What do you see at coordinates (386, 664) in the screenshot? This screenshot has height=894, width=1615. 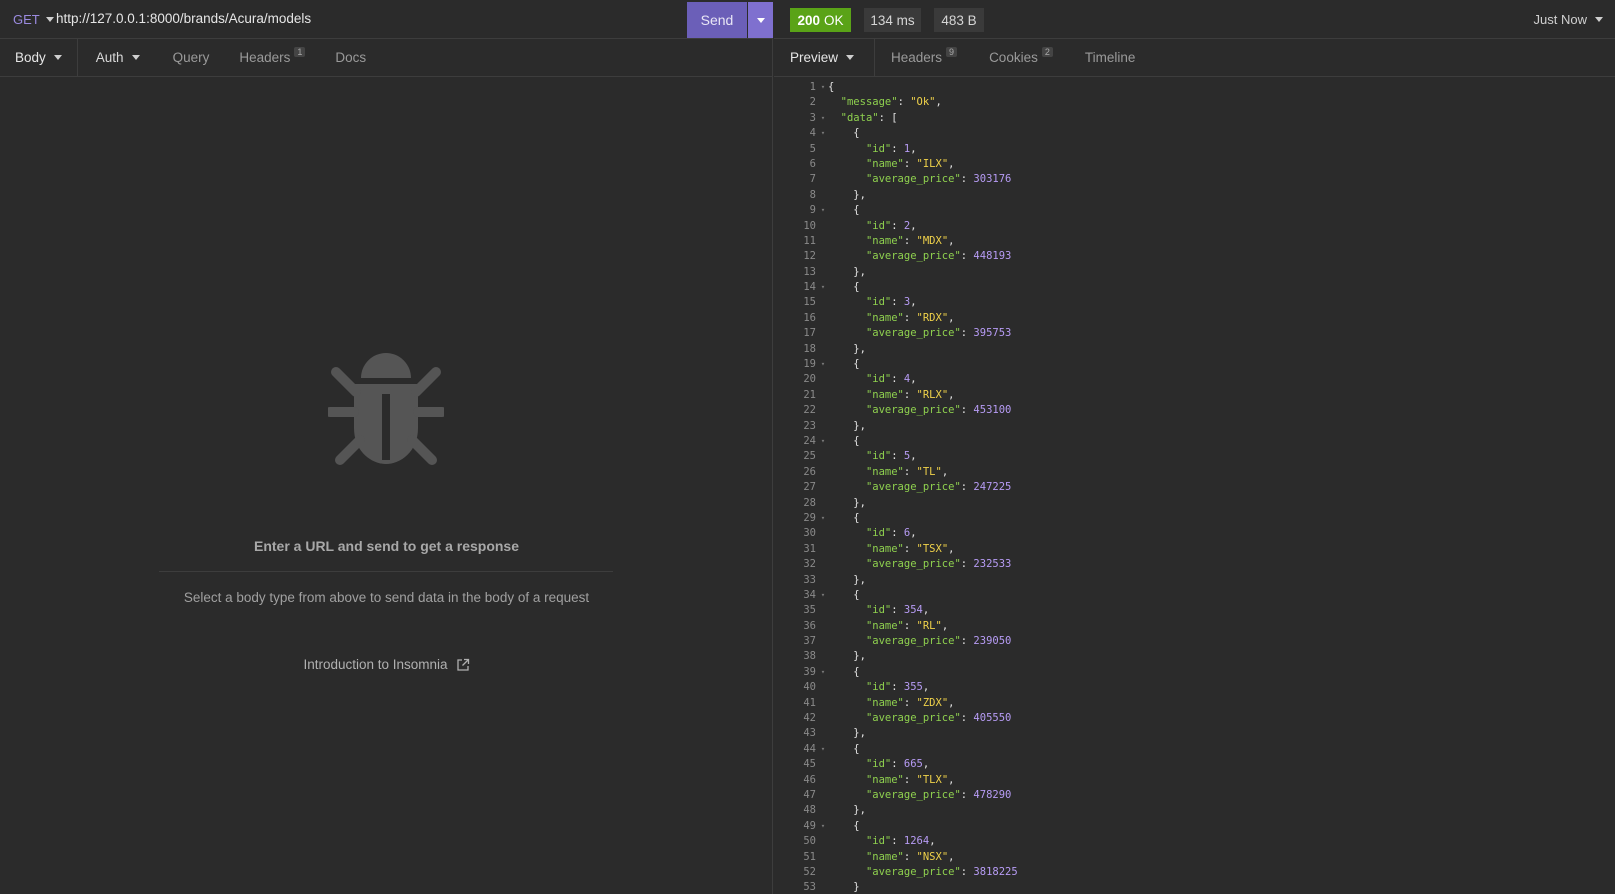 I see `intro-link: Introduction to Insomnia` at bounding box center [386, 664].